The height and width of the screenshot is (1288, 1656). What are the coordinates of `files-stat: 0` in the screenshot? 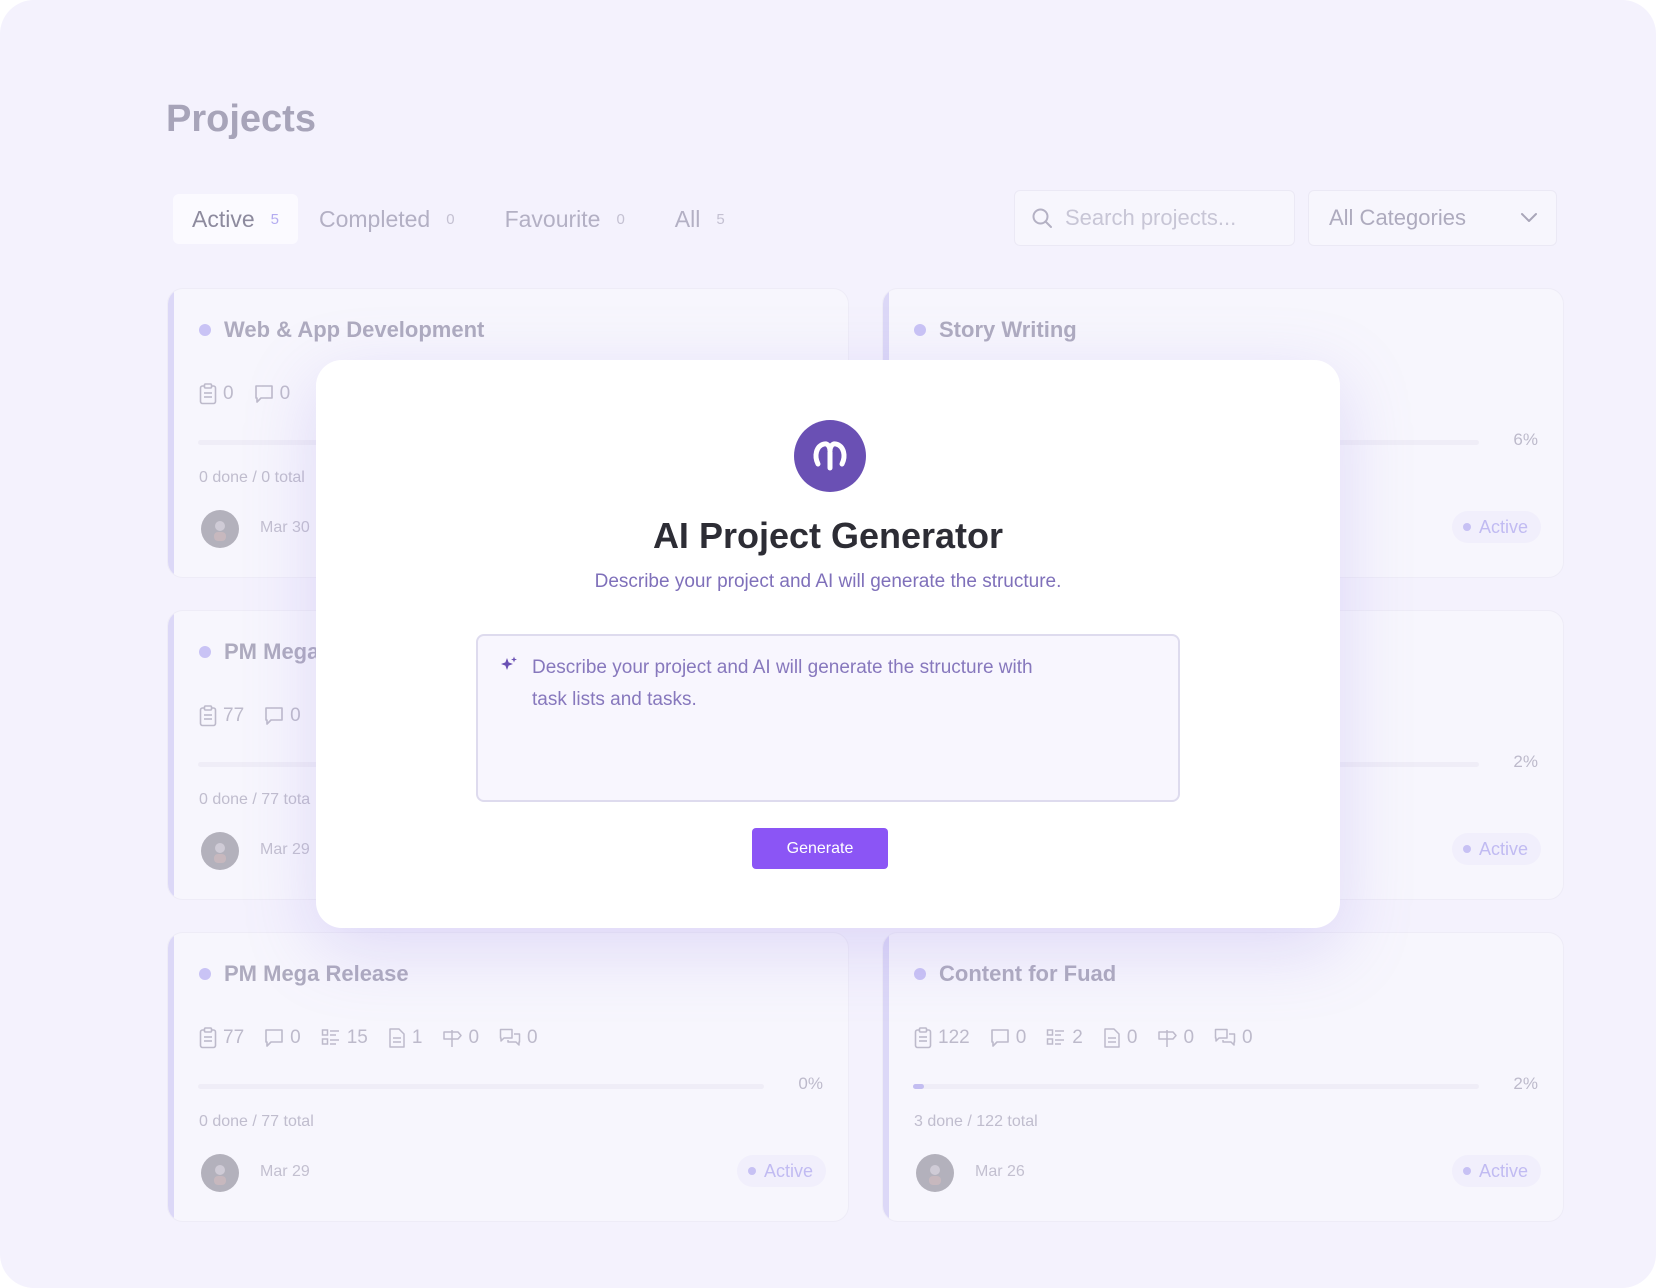 It's located at (1120, 1038).